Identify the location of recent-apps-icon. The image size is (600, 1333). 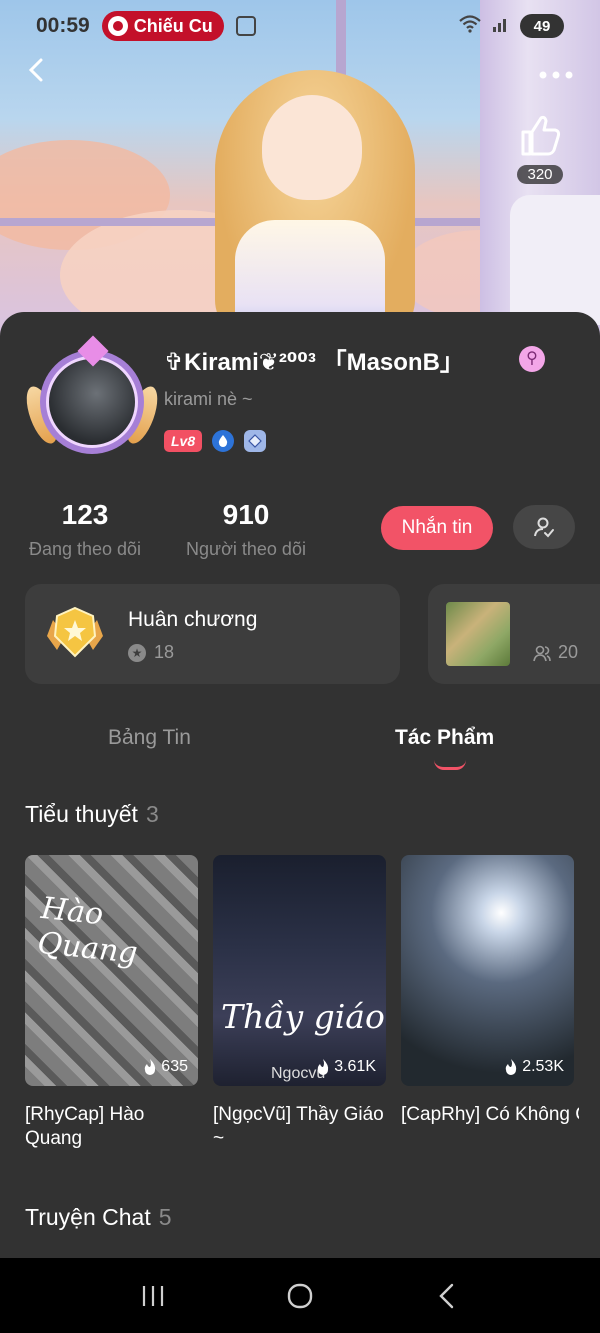
(153, 1295).